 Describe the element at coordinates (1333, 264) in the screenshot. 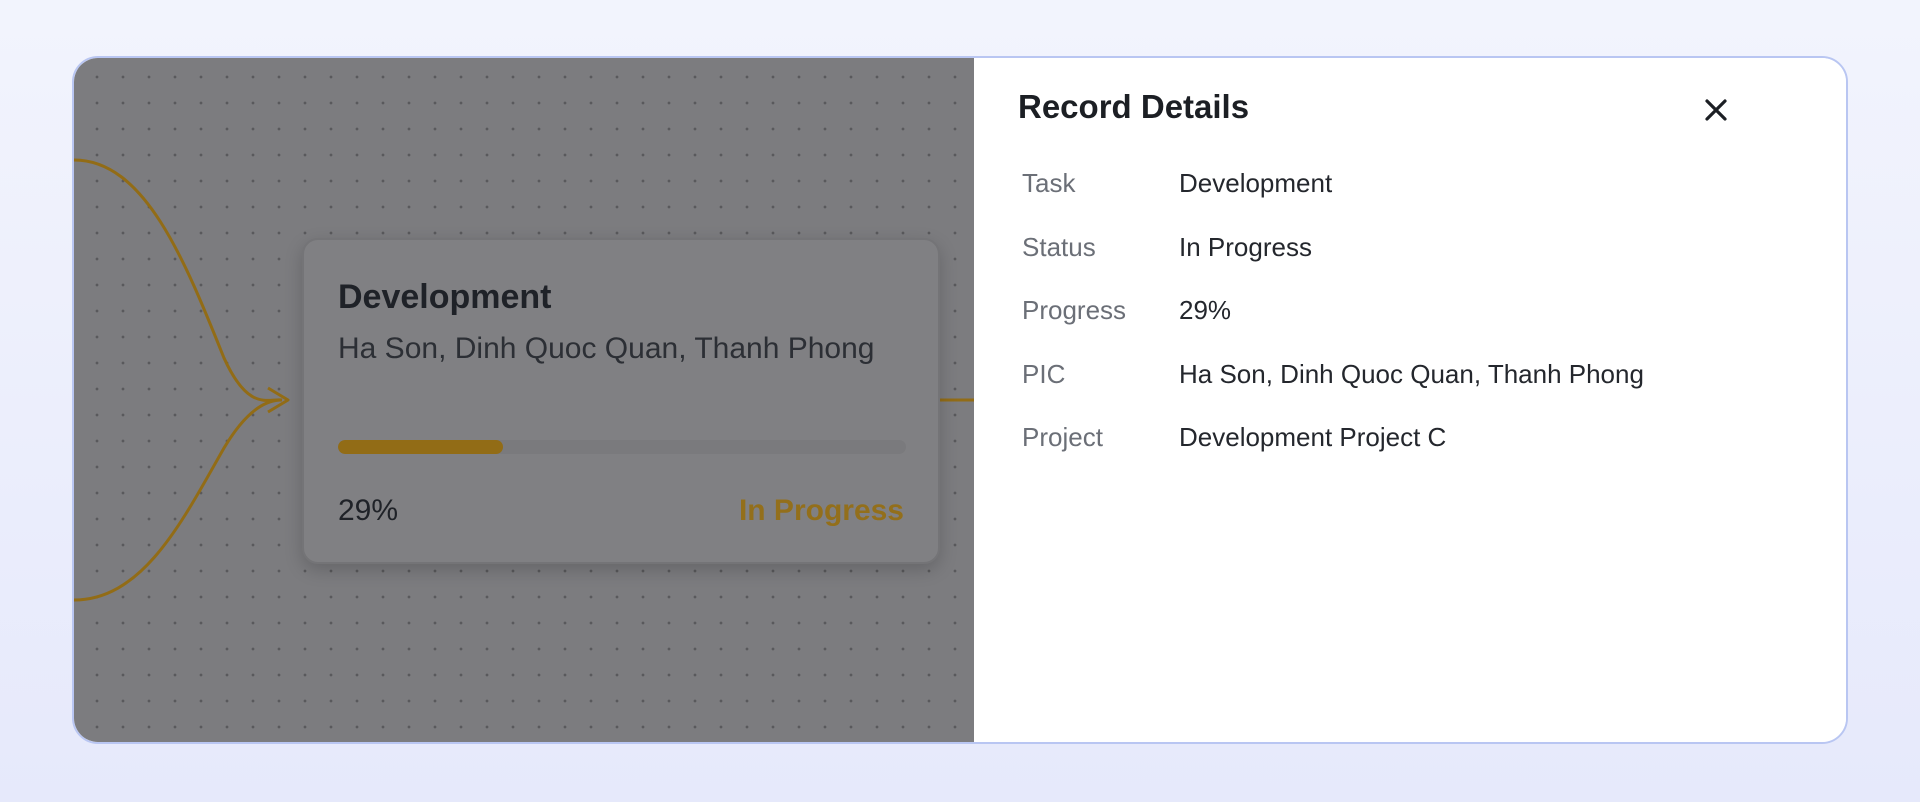

I see `detail-row-status: Status In Progress` at that location.